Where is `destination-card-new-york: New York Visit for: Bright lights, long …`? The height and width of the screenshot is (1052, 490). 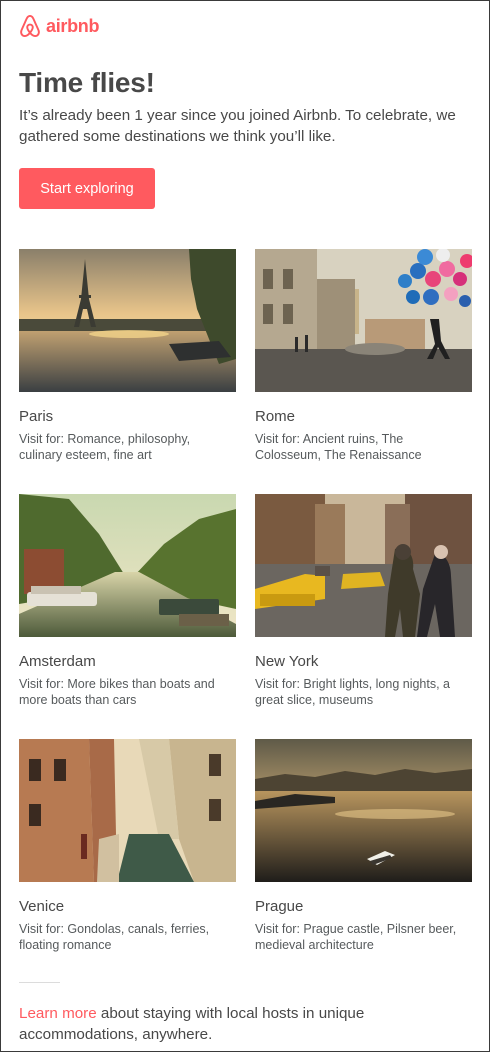
destination-card-new-york: New York Visit for: Bright lights, long … is located at coordinates (363, 601).